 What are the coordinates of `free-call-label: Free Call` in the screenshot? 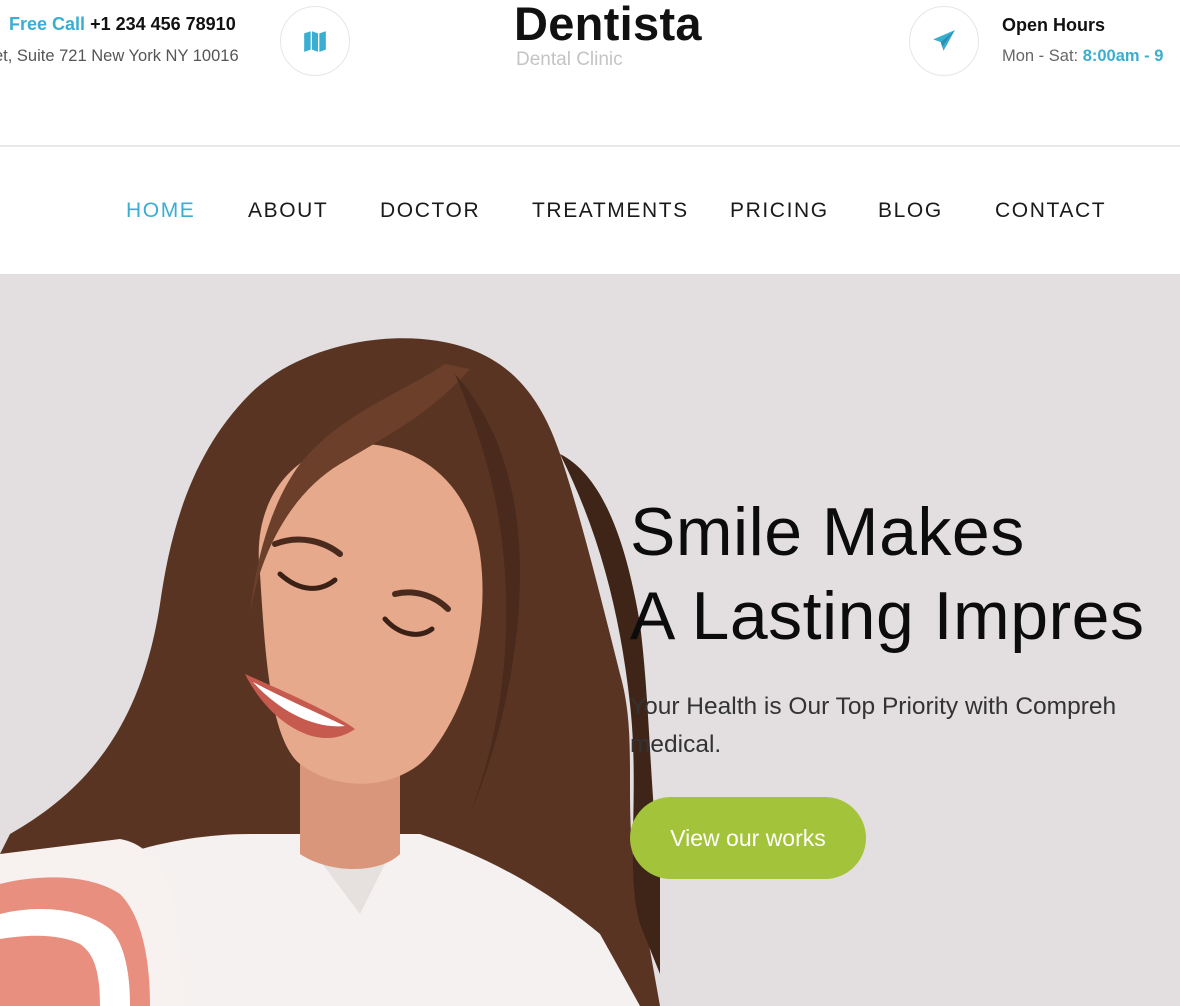 It's located at (47, 24).